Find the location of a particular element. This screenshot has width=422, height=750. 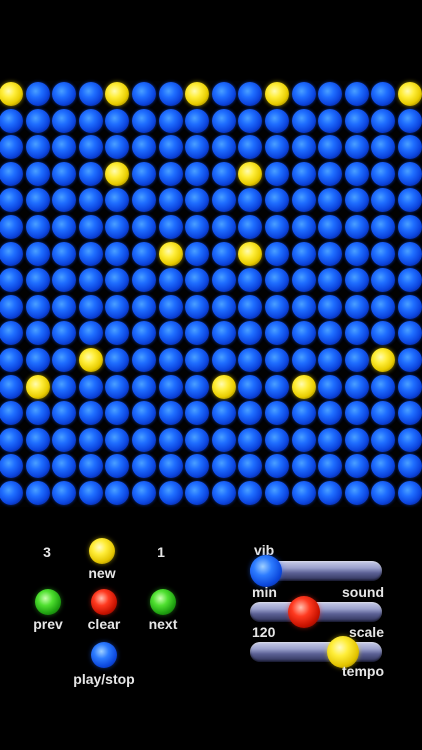

new-button is located at coordinates (102, 551).